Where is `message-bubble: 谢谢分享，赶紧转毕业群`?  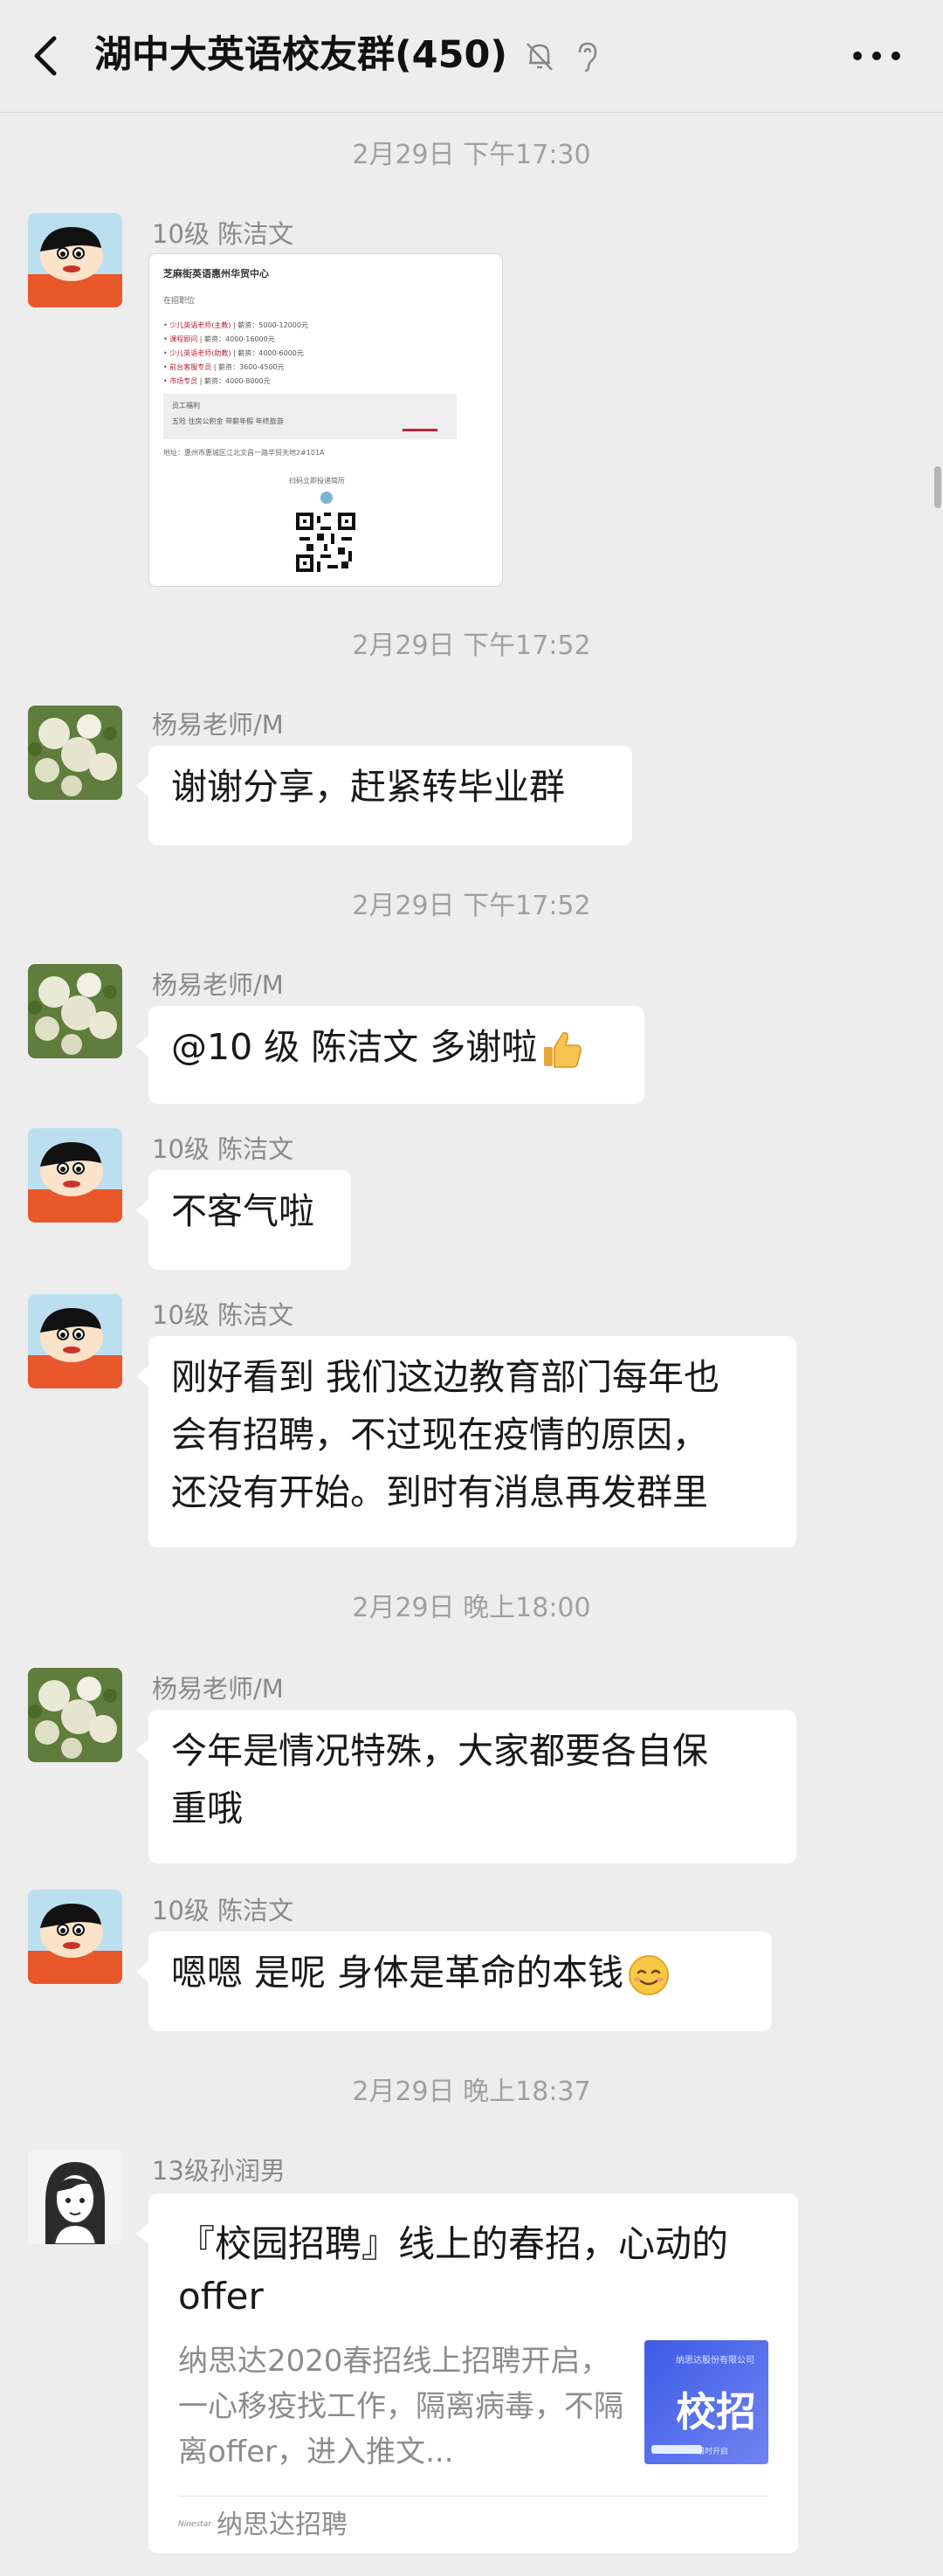 message-bubble: 谢谢分享，赶紧转毕业群 is located at coordinates (384, 795).